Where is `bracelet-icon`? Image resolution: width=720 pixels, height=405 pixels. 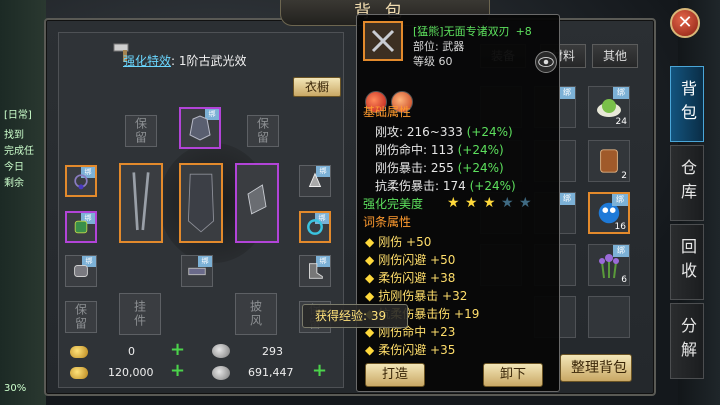 bracelet-icon is located at coordinates (315, 227).